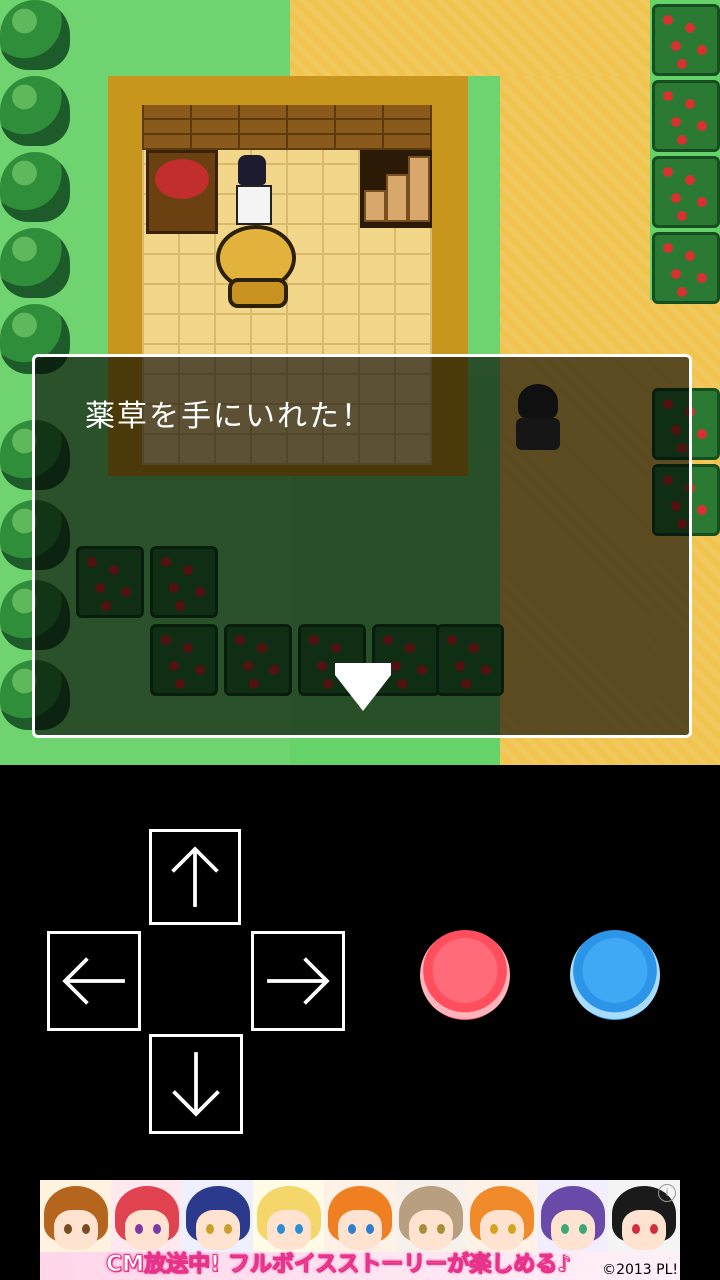 The height and width of the screenshot is (1280, 720). I want to click on dialog-message: 薬草を手にいれた！, so click(229, 416).